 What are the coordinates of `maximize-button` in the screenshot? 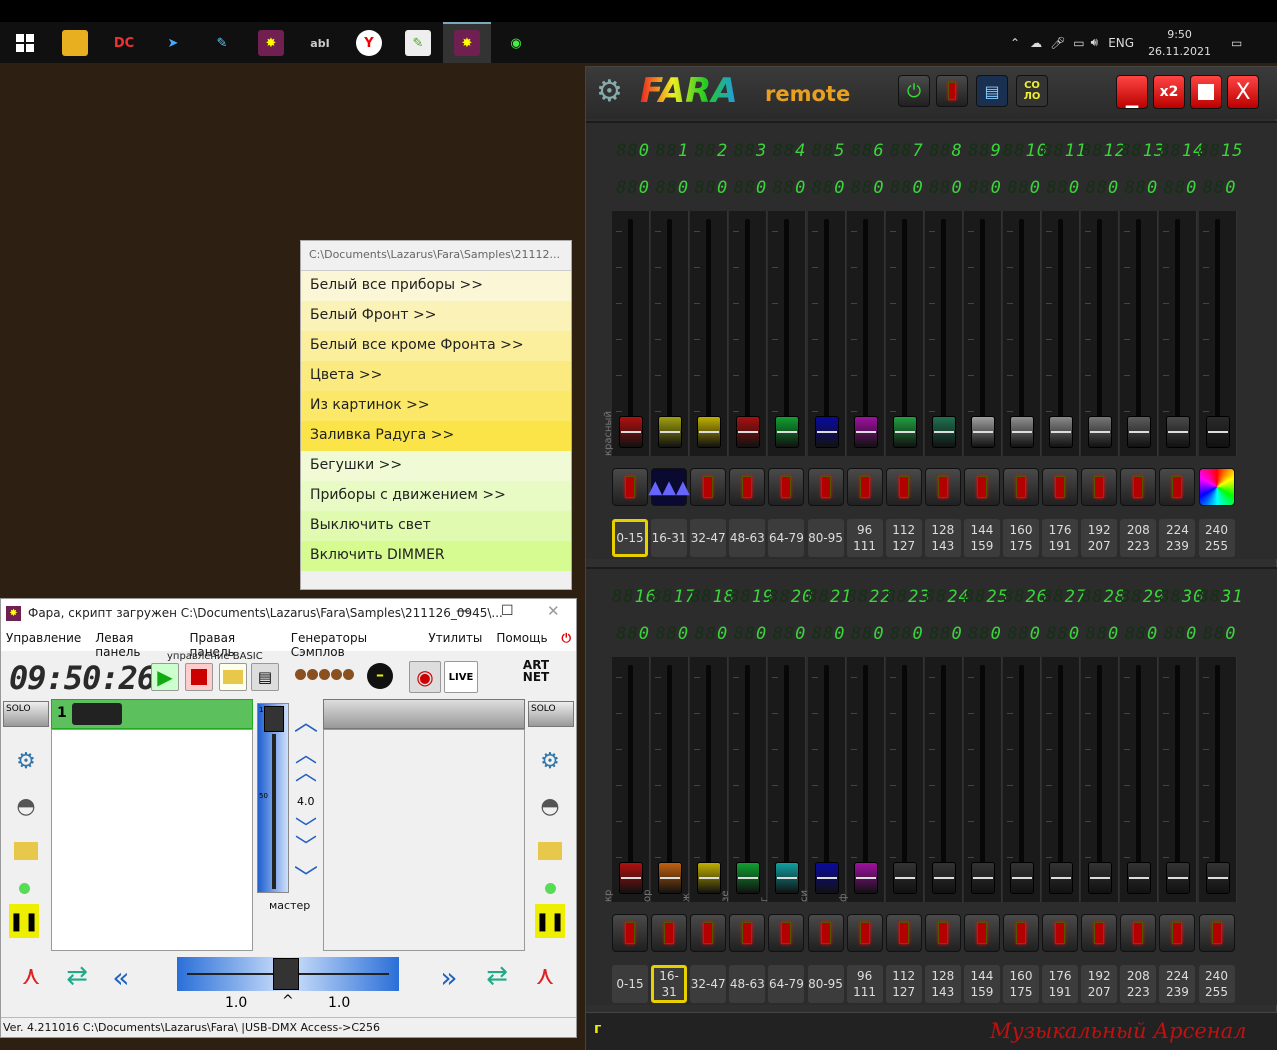 It's located at (1206, 92).